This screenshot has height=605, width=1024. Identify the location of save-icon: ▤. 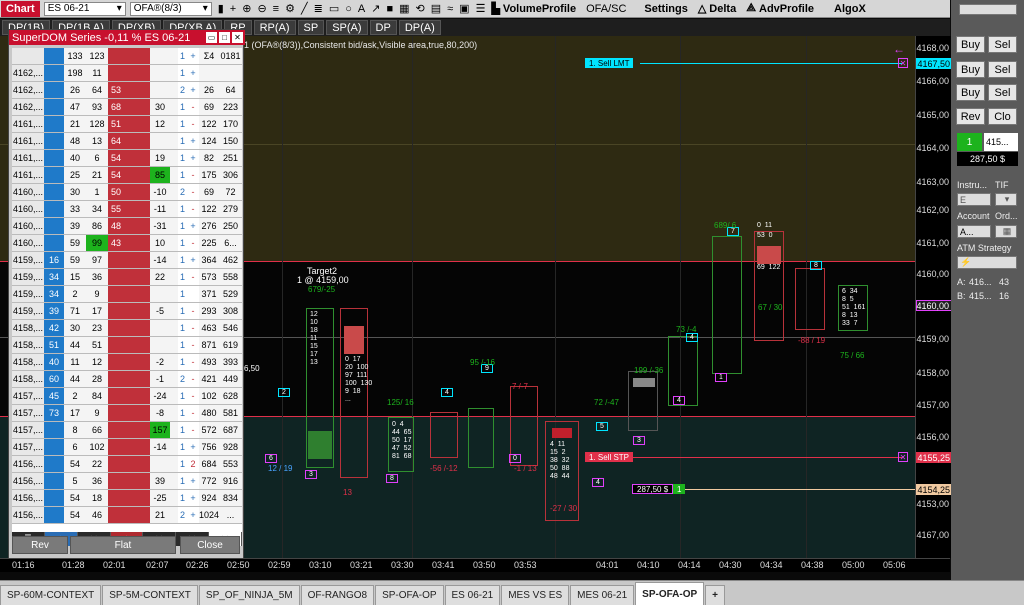
(436, 8).